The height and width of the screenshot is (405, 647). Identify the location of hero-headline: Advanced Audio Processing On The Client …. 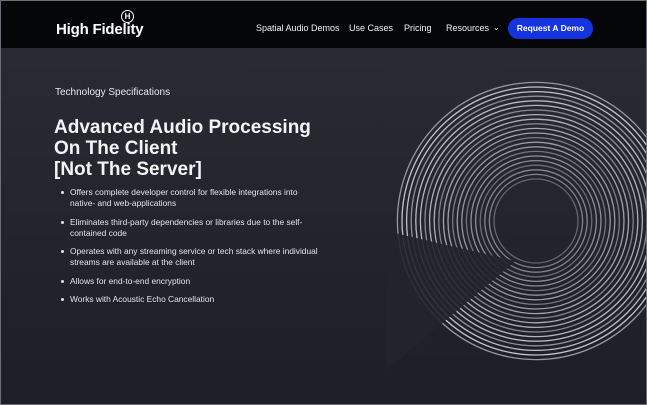
(182, 148).